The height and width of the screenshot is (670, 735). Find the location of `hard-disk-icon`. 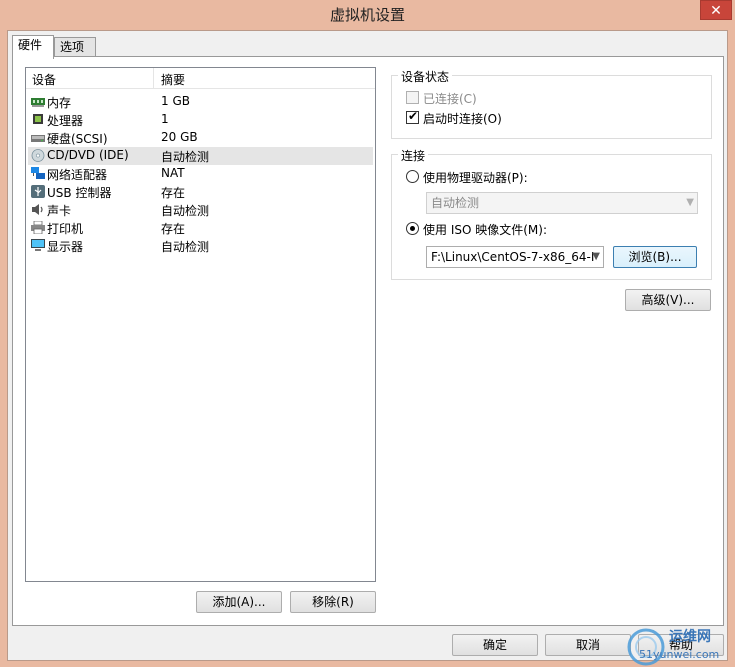

hard-disk-icon is located at coordinates (38, 138).